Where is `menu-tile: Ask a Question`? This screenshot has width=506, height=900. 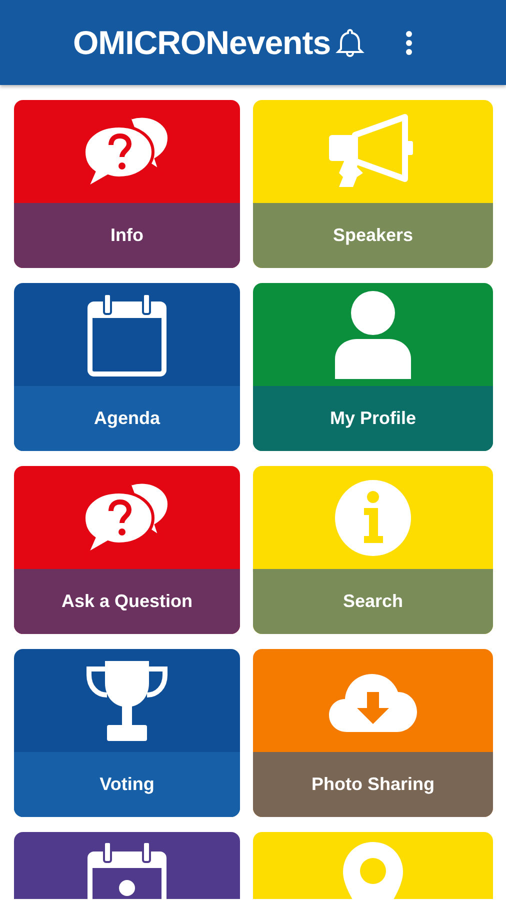 menu-tile: Ask a Question is located at coordinates (127, 550).